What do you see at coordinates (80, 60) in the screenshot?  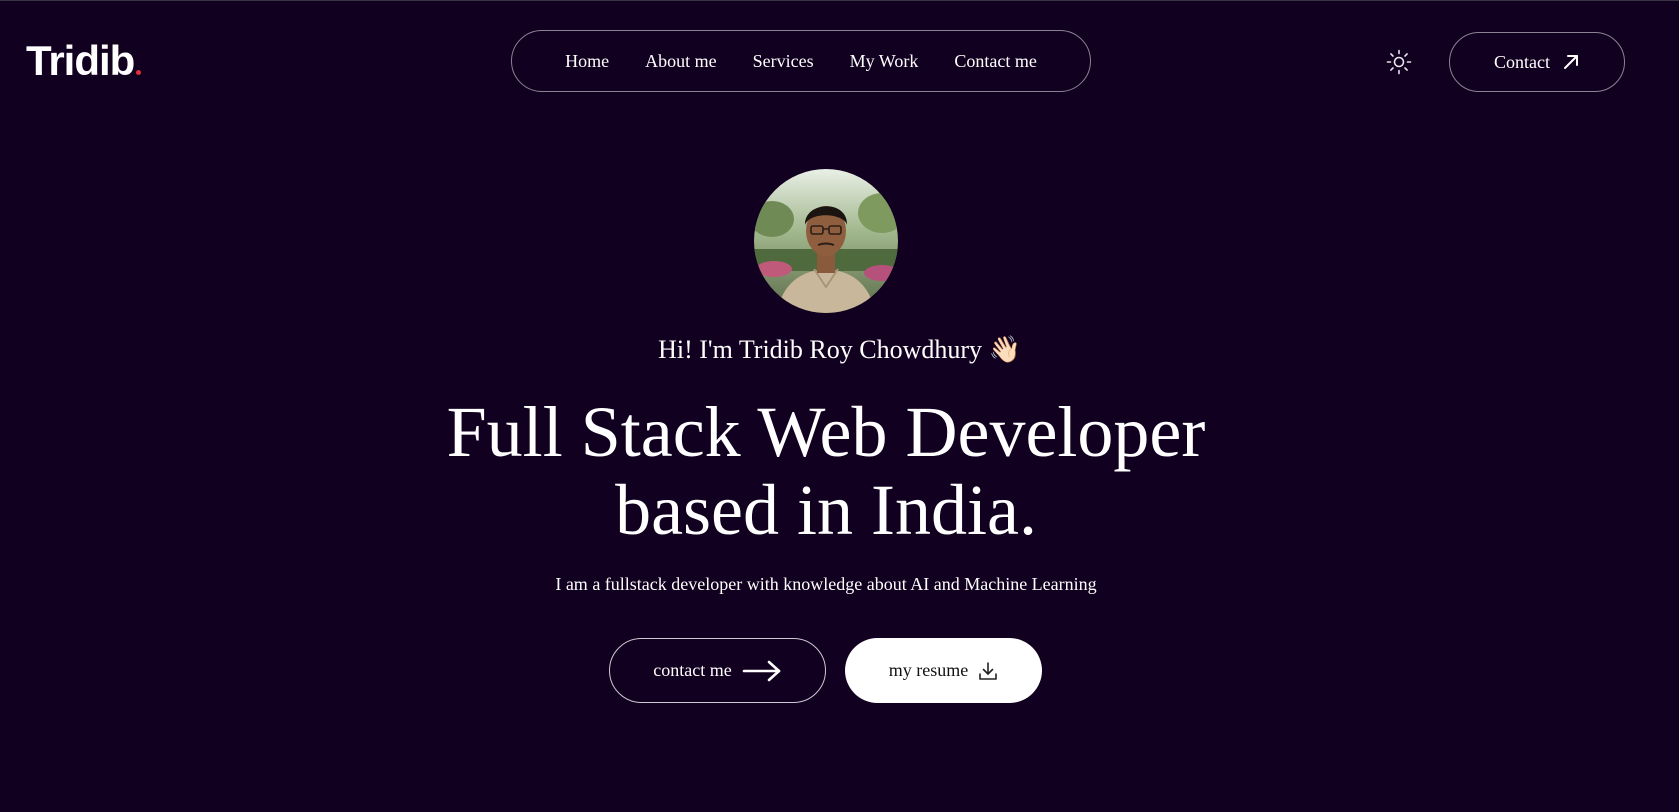 I see `logo-text: Tridib` at bounding box center [80, 60].